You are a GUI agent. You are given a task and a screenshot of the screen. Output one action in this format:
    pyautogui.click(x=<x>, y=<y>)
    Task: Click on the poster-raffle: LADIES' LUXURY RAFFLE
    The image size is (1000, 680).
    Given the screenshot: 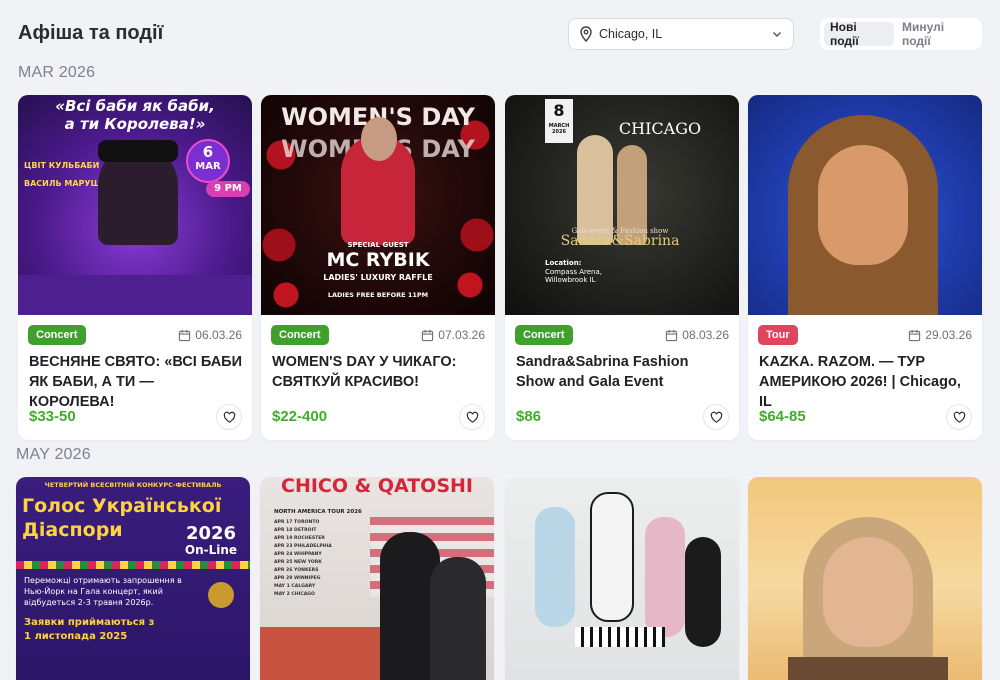 What is the action you would take?
    pyautogui.click(x=378, y=277)
    